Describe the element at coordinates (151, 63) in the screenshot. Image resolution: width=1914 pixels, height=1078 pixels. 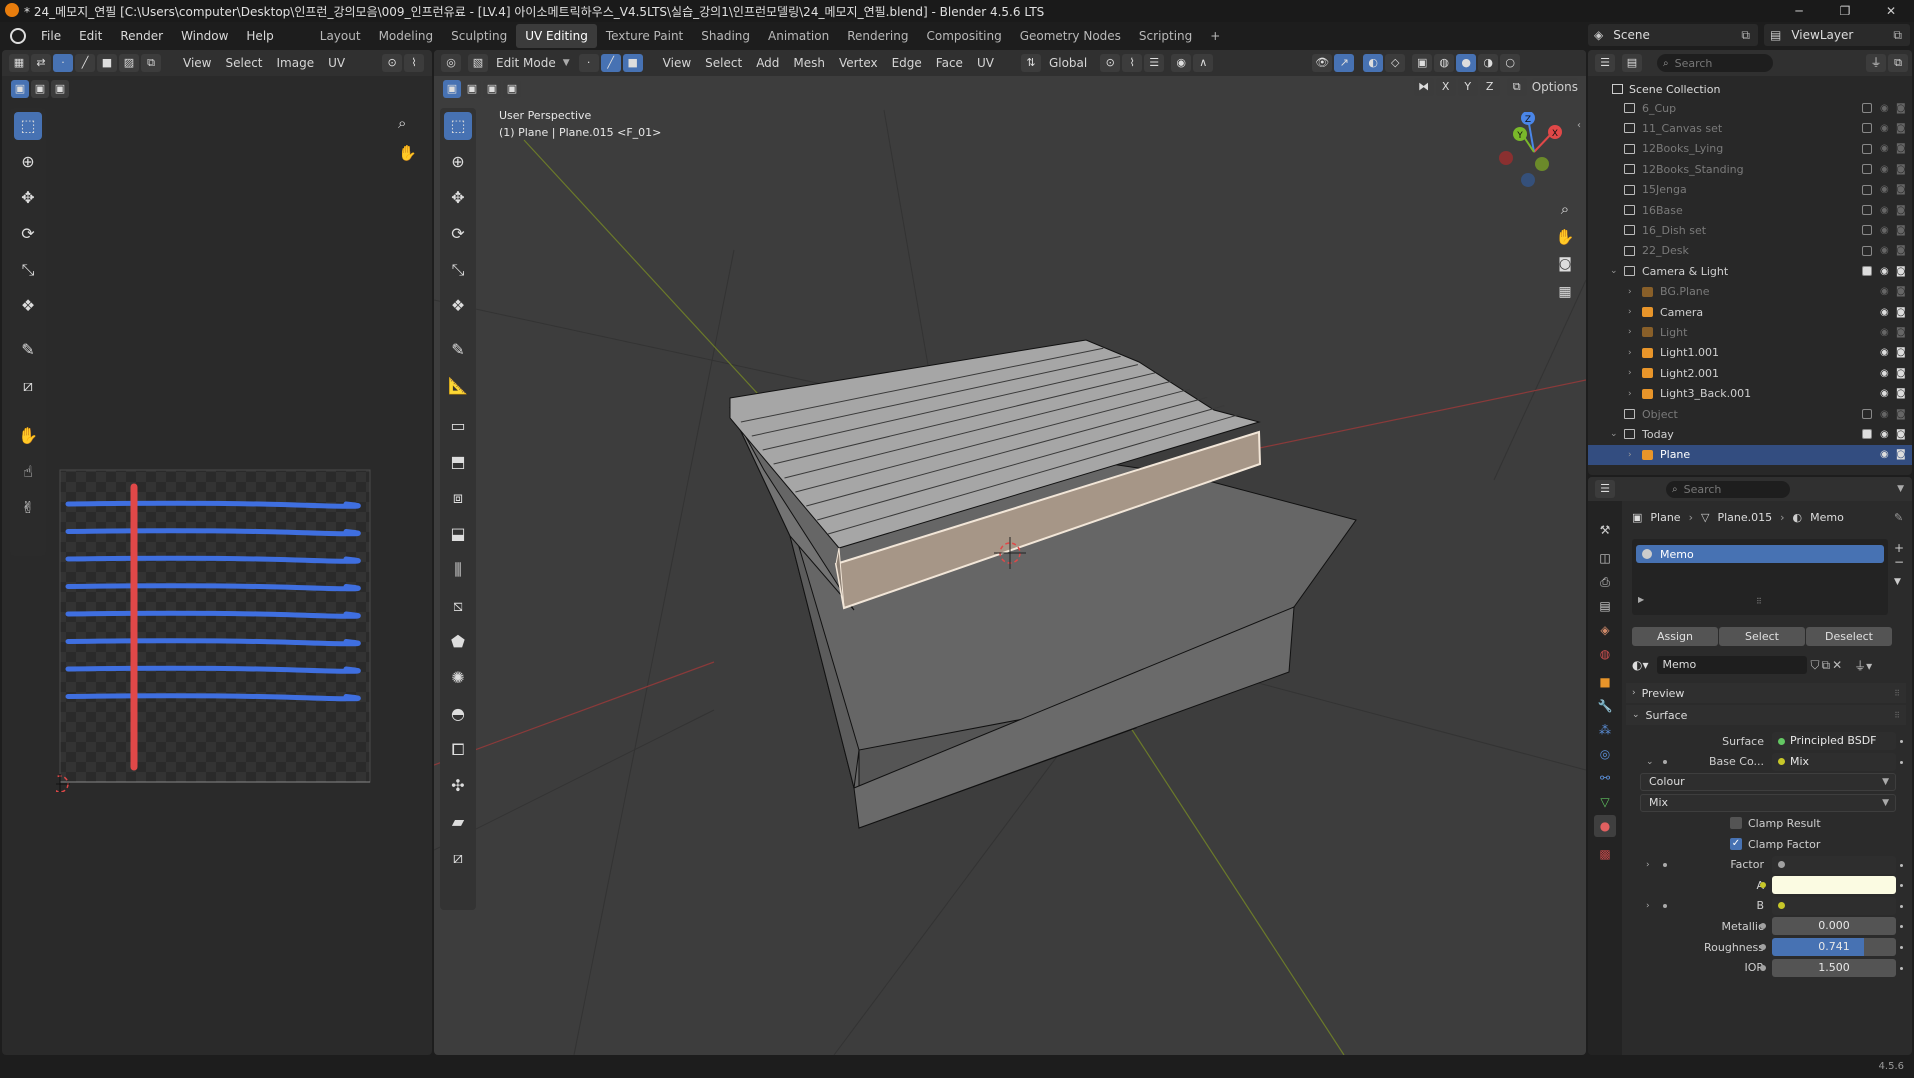
I see `uv-sticky-icon: ⧉` at that location.